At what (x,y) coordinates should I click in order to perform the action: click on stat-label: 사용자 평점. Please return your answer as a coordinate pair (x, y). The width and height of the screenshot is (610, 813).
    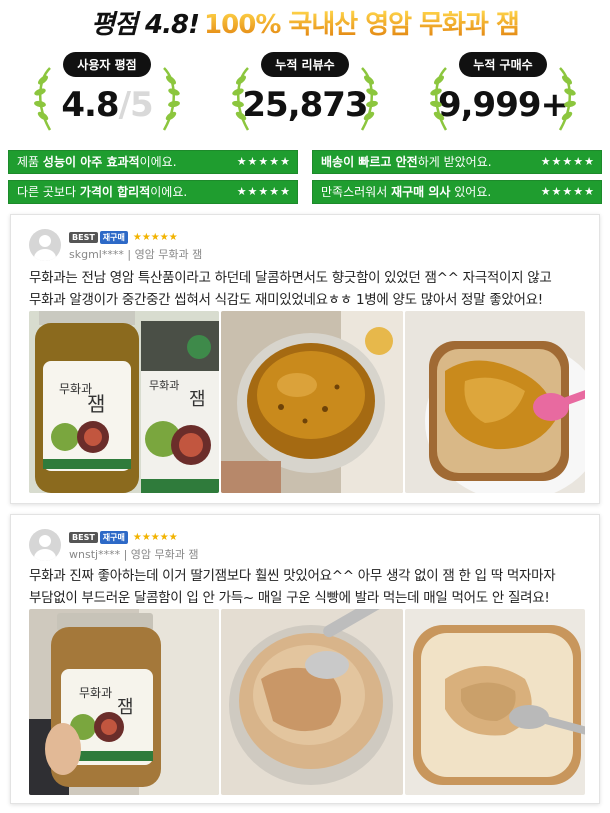
    Looking at the image, I should click on (107, 64).